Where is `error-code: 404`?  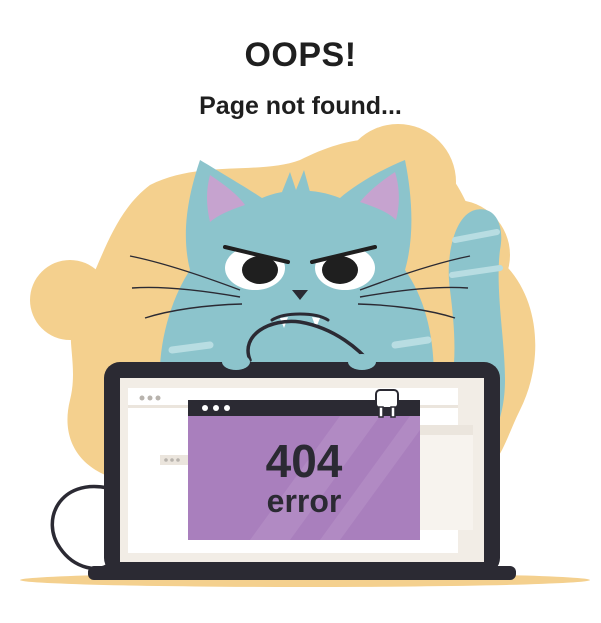
error-code: 404 is located at coordinates (304, 461).